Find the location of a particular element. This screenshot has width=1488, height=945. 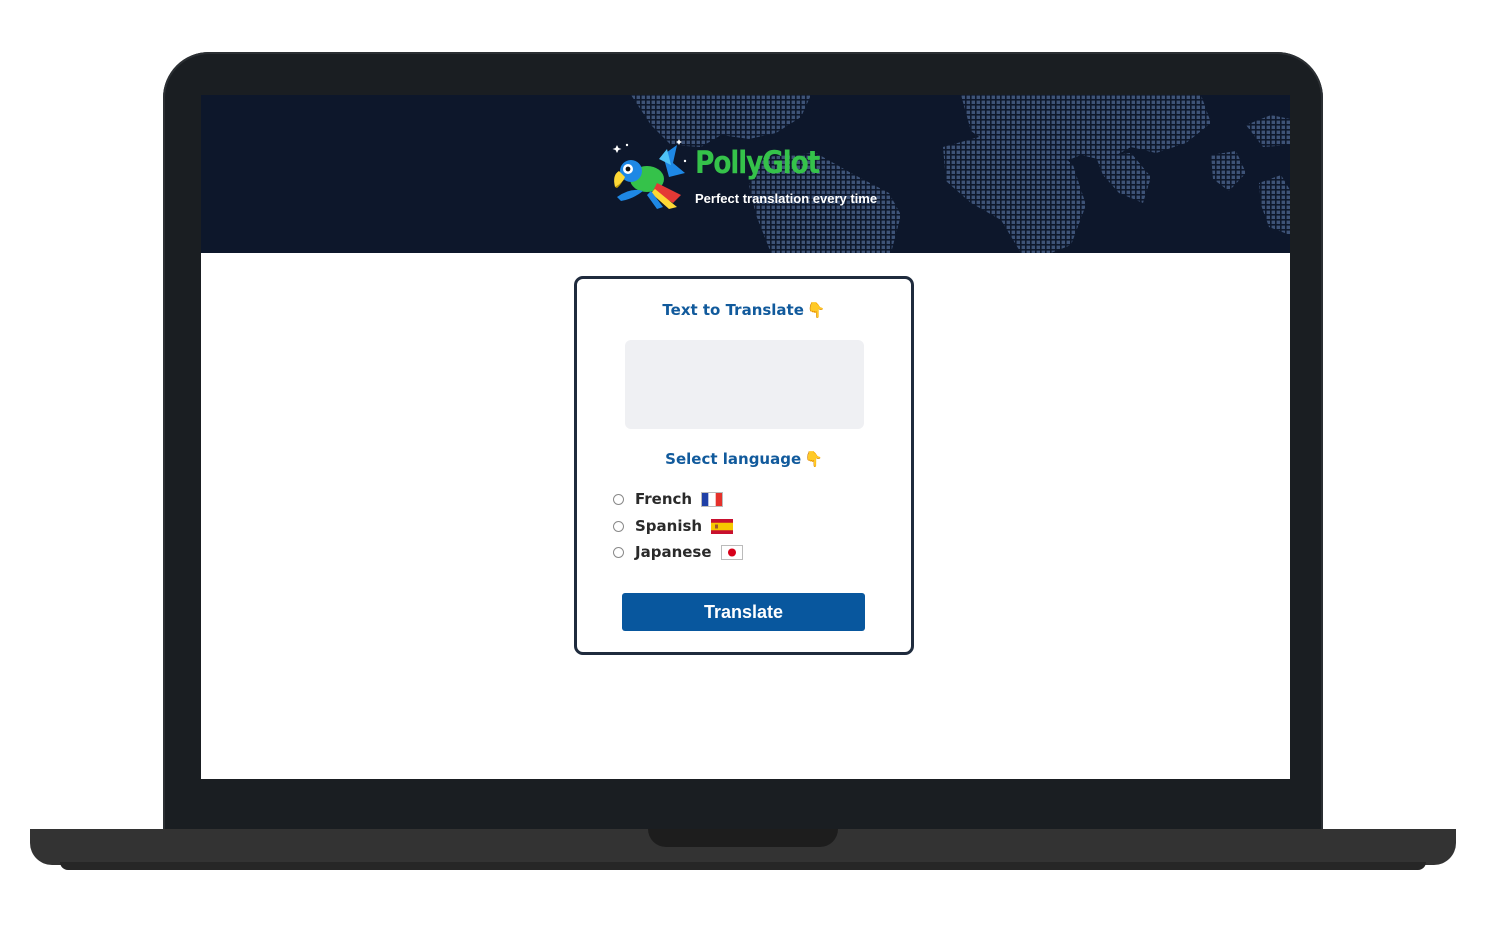

translate-button: Translate is located at coordinates (743, 612).